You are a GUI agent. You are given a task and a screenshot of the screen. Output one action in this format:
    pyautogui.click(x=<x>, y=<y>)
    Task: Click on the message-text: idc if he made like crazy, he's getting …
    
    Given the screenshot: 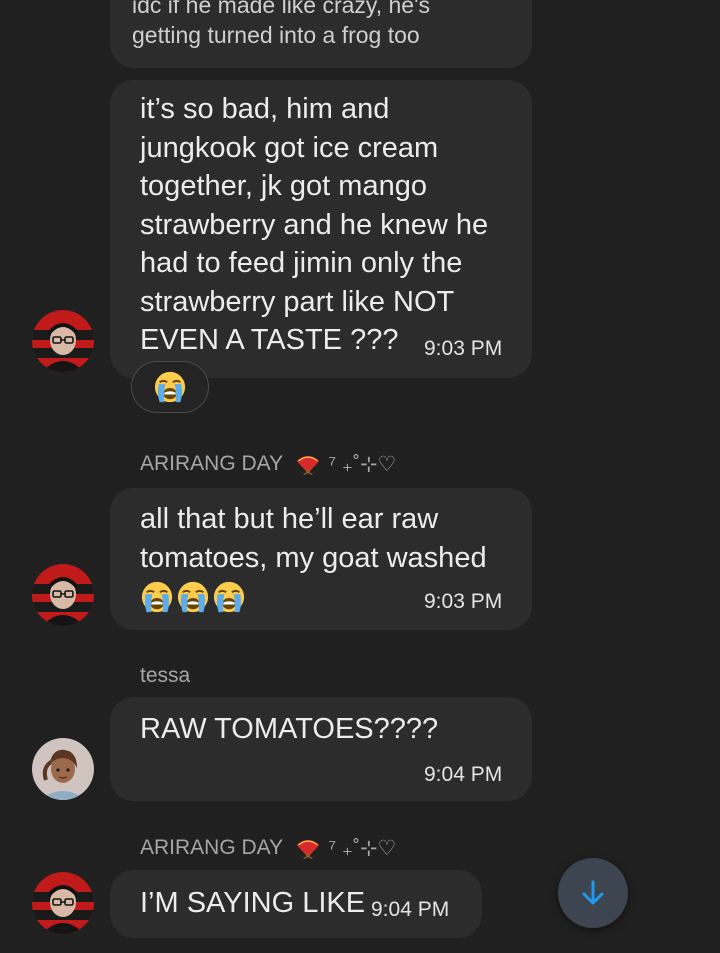 What is the action you would take?
    pyautogui.click(x=281, y=24)
    